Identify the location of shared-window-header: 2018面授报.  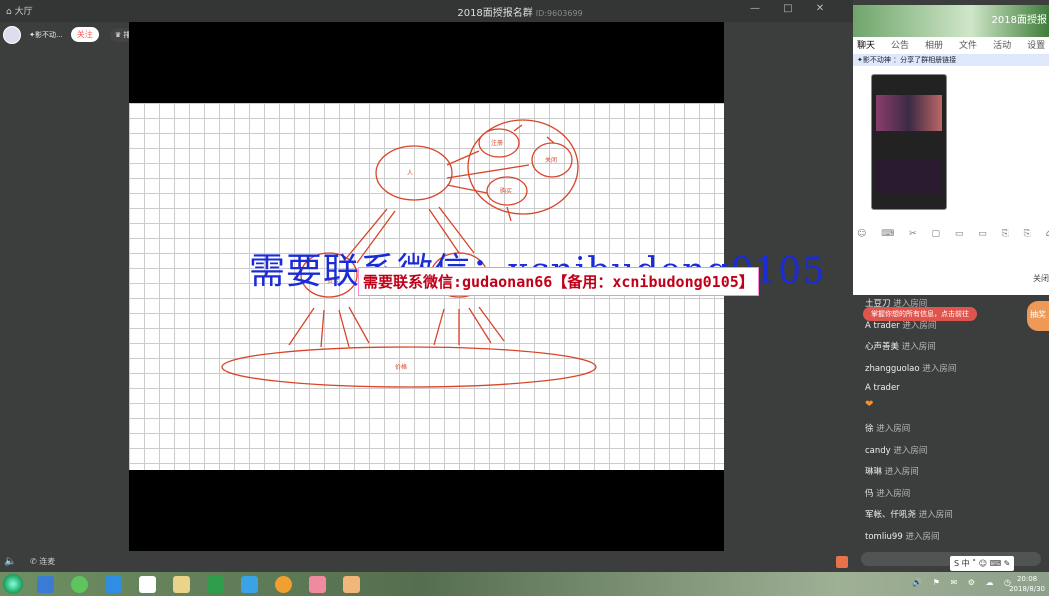
(951, 21).